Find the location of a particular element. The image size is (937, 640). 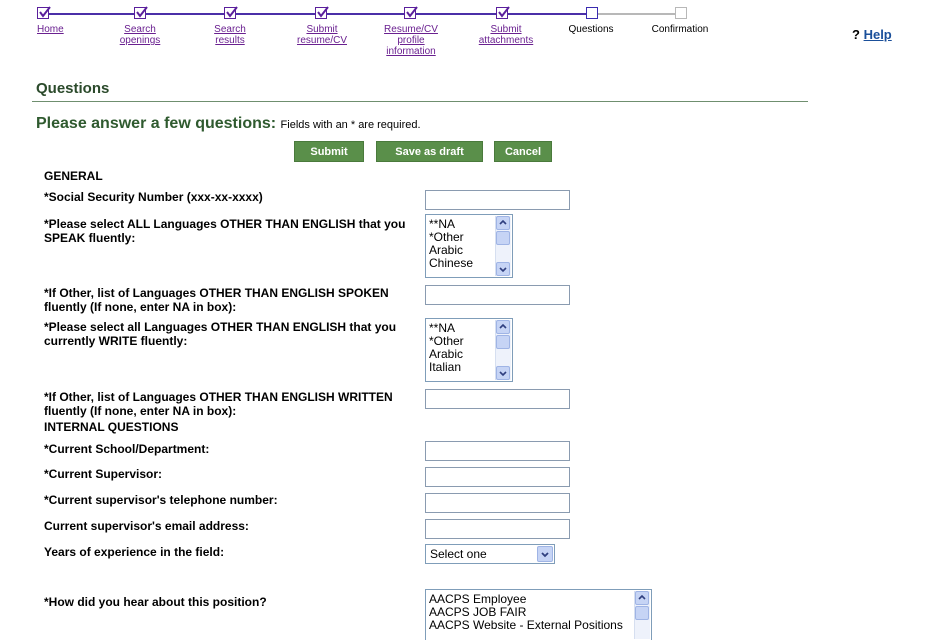

step-attachments-link: Submit attachments is located at coordinates (506, 35).